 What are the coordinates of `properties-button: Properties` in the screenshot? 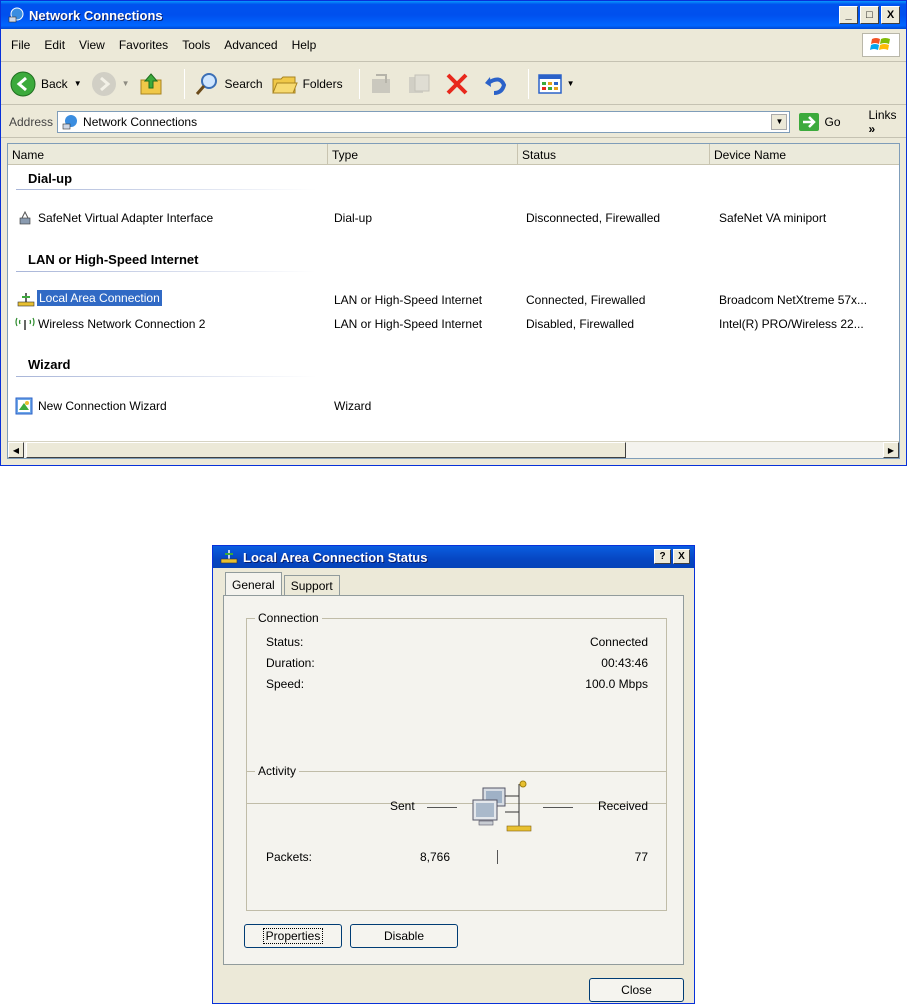 It's located at (293, 936).